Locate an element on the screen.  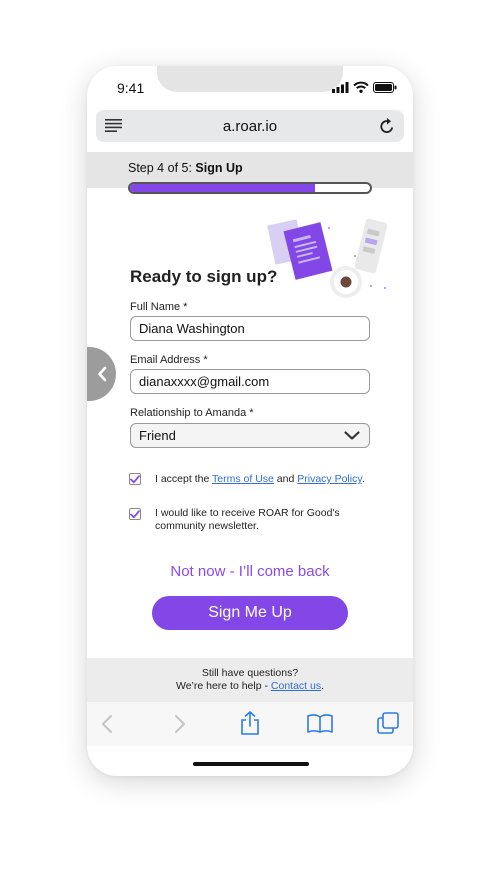
reload-icon is located at coordinates (387, 125).